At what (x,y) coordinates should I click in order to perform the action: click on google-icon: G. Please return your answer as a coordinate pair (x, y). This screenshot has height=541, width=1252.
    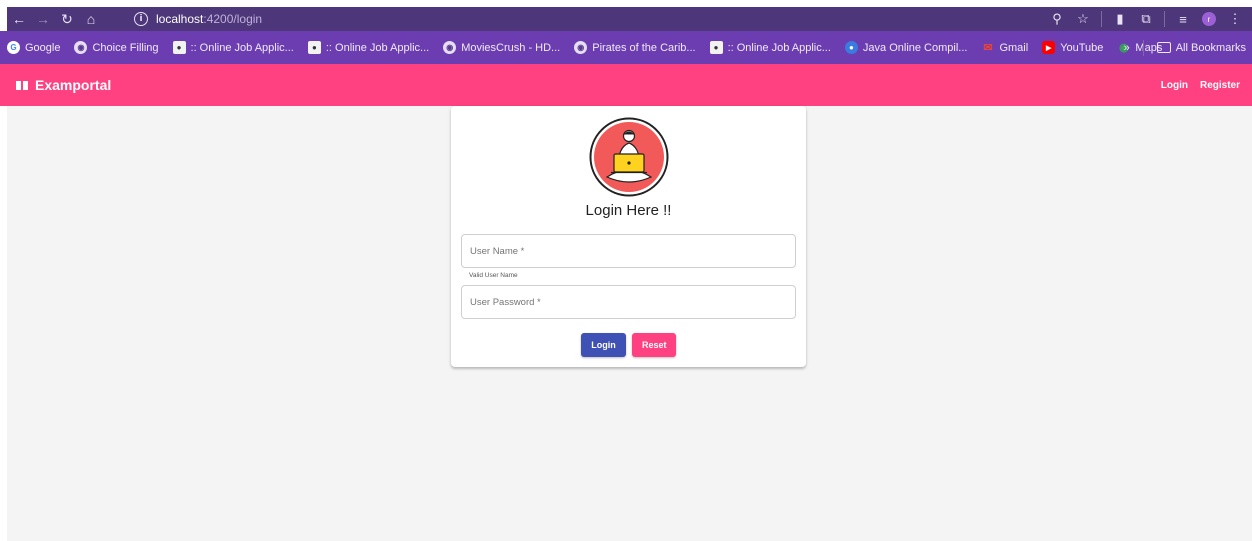
    Looking at the image, I should click on (13, 47).